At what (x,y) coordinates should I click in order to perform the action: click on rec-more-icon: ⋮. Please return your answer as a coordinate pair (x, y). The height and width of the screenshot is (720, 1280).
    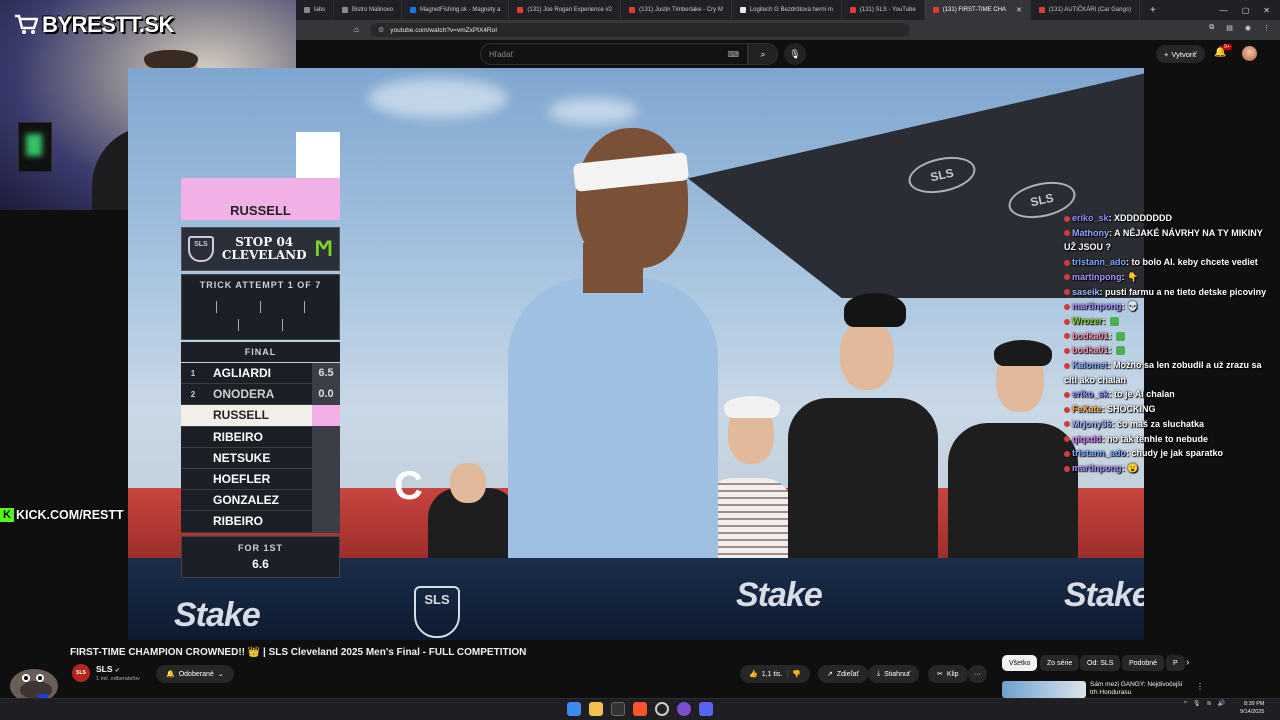
    Looking at the image, I should click on (1200, 686).